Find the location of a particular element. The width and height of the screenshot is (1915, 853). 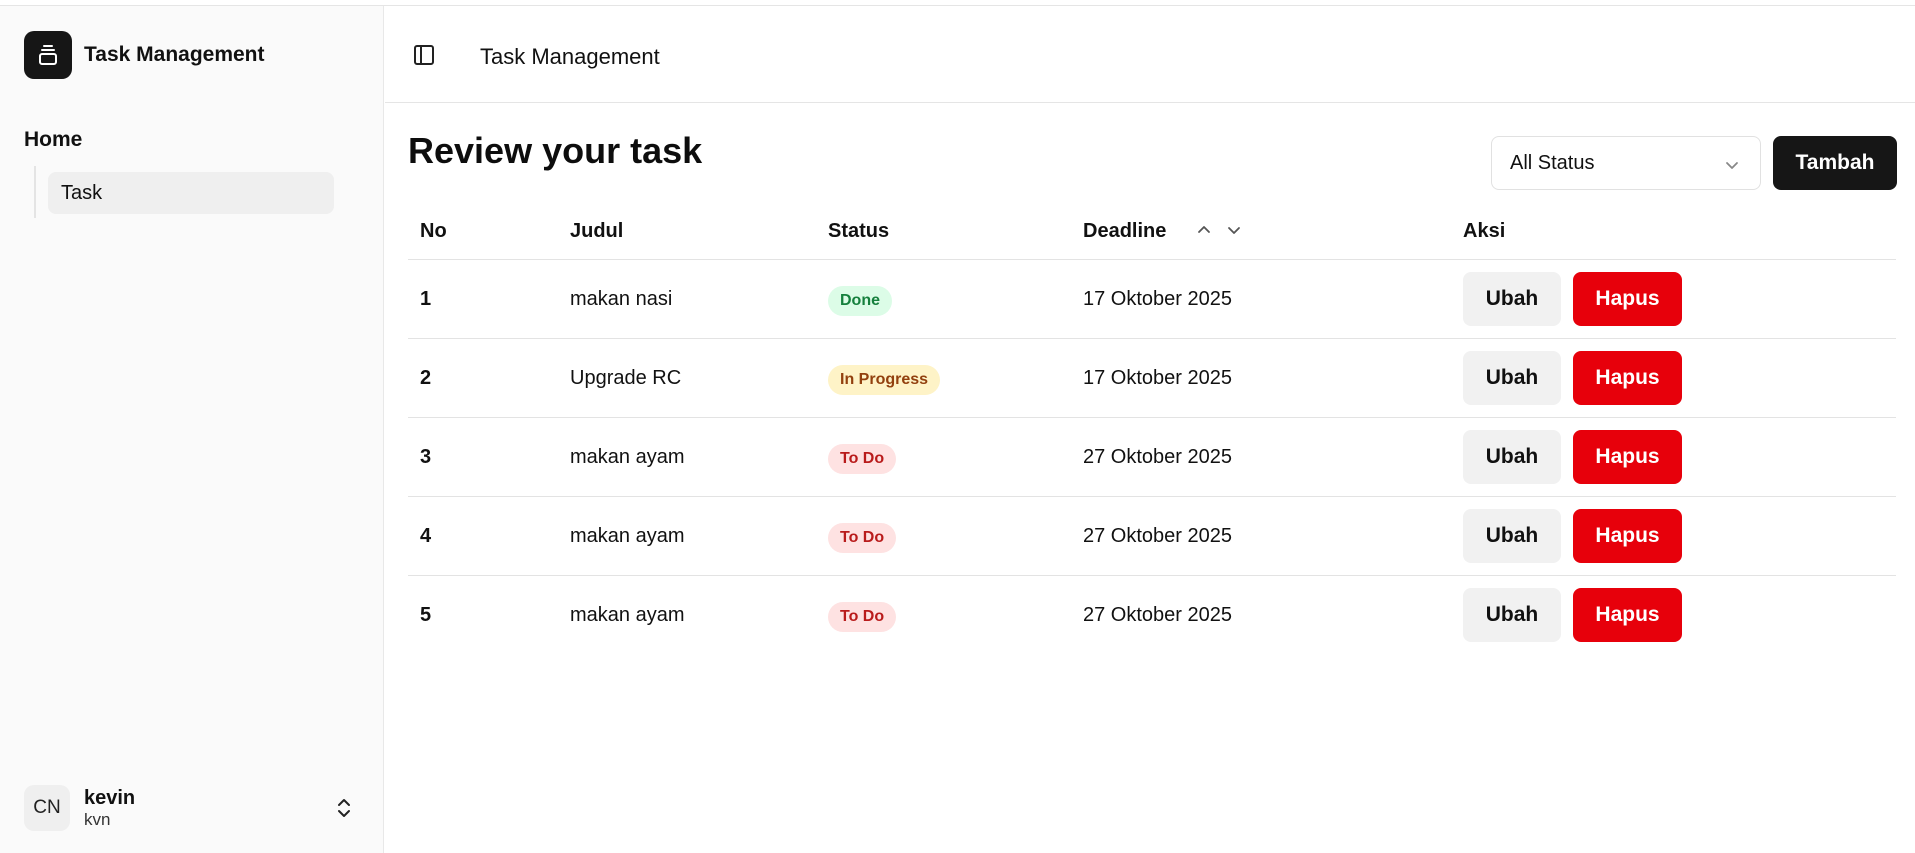

header-title: Task Management is located at coordinates (570, 56).